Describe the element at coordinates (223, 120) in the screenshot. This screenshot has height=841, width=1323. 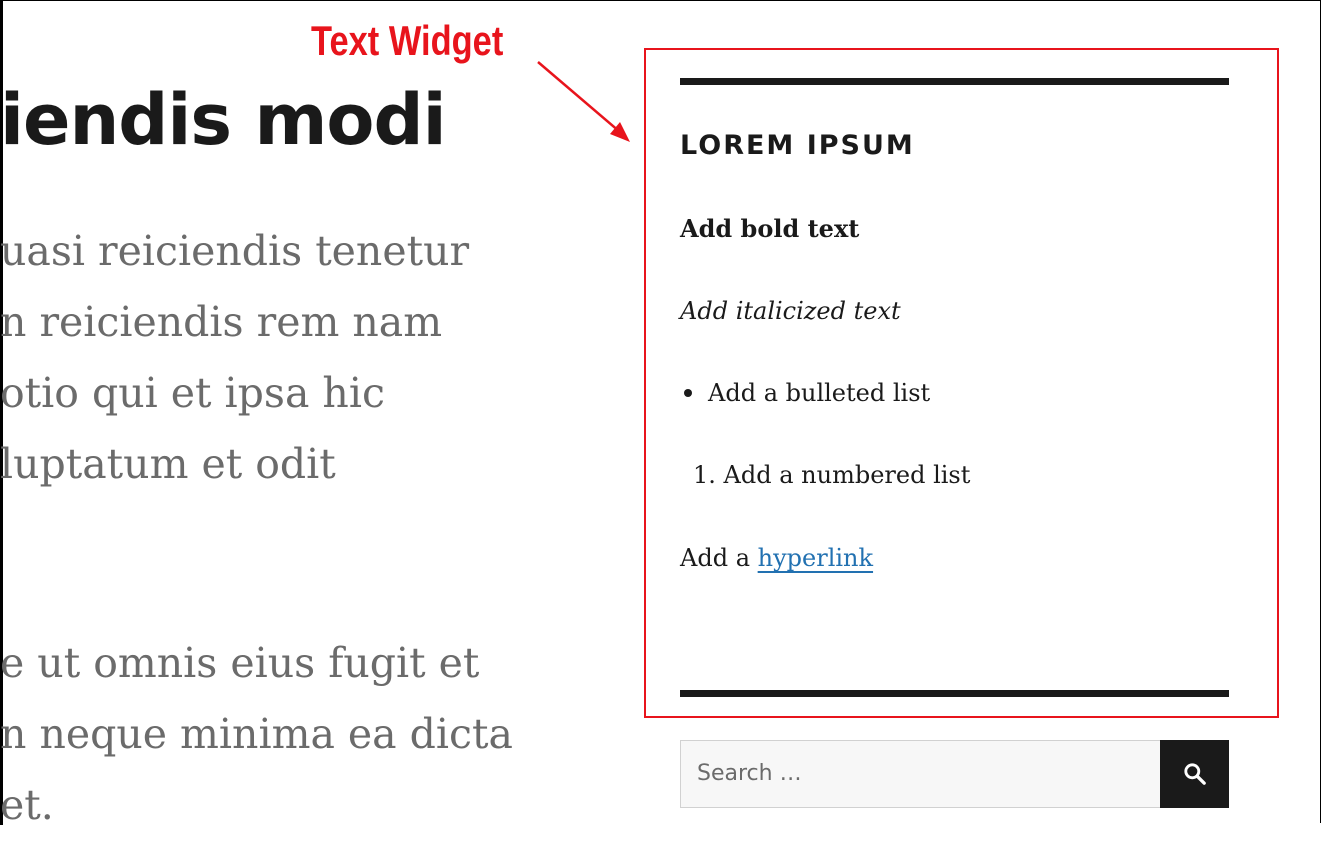
I see `post-title: iendis modi` at that location.